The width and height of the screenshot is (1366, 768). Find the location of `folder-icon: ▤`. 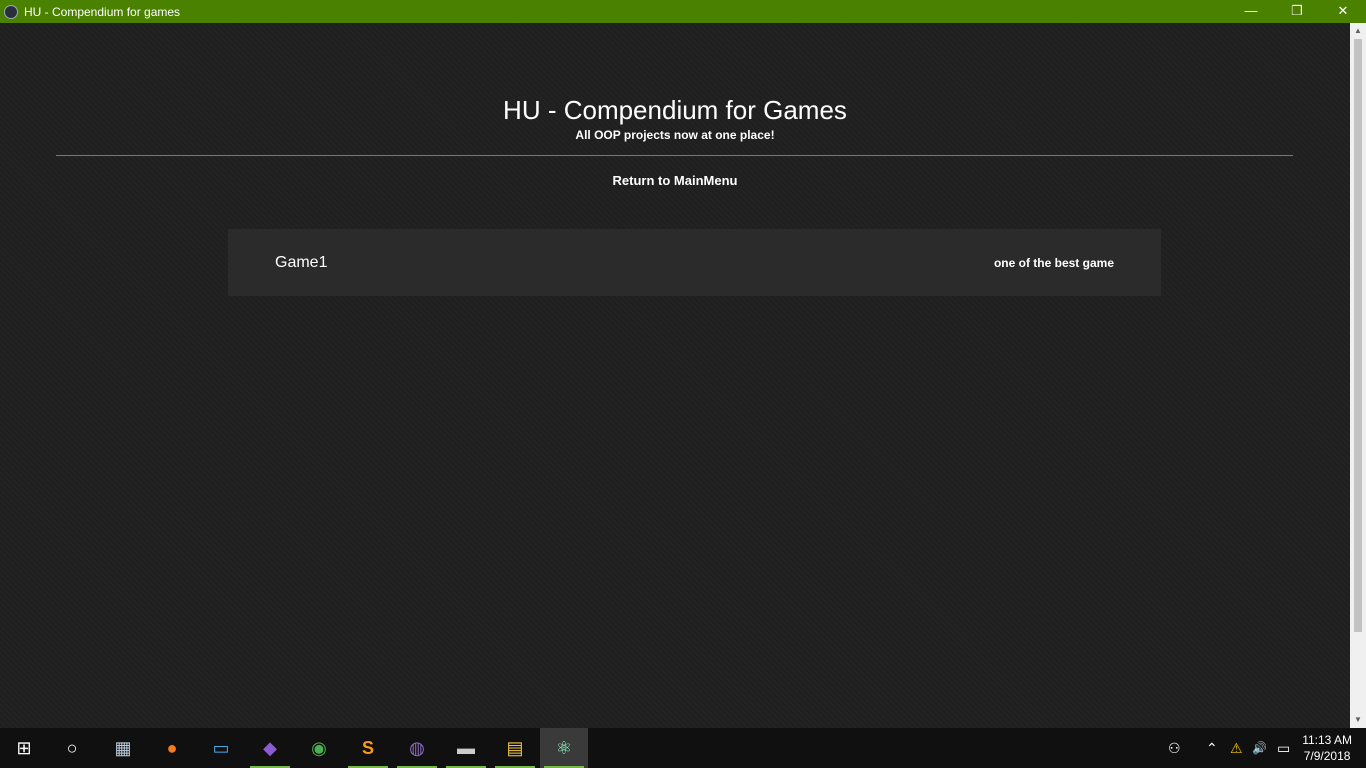

folder-icon: ▤ is located at coordinates (515, 747).